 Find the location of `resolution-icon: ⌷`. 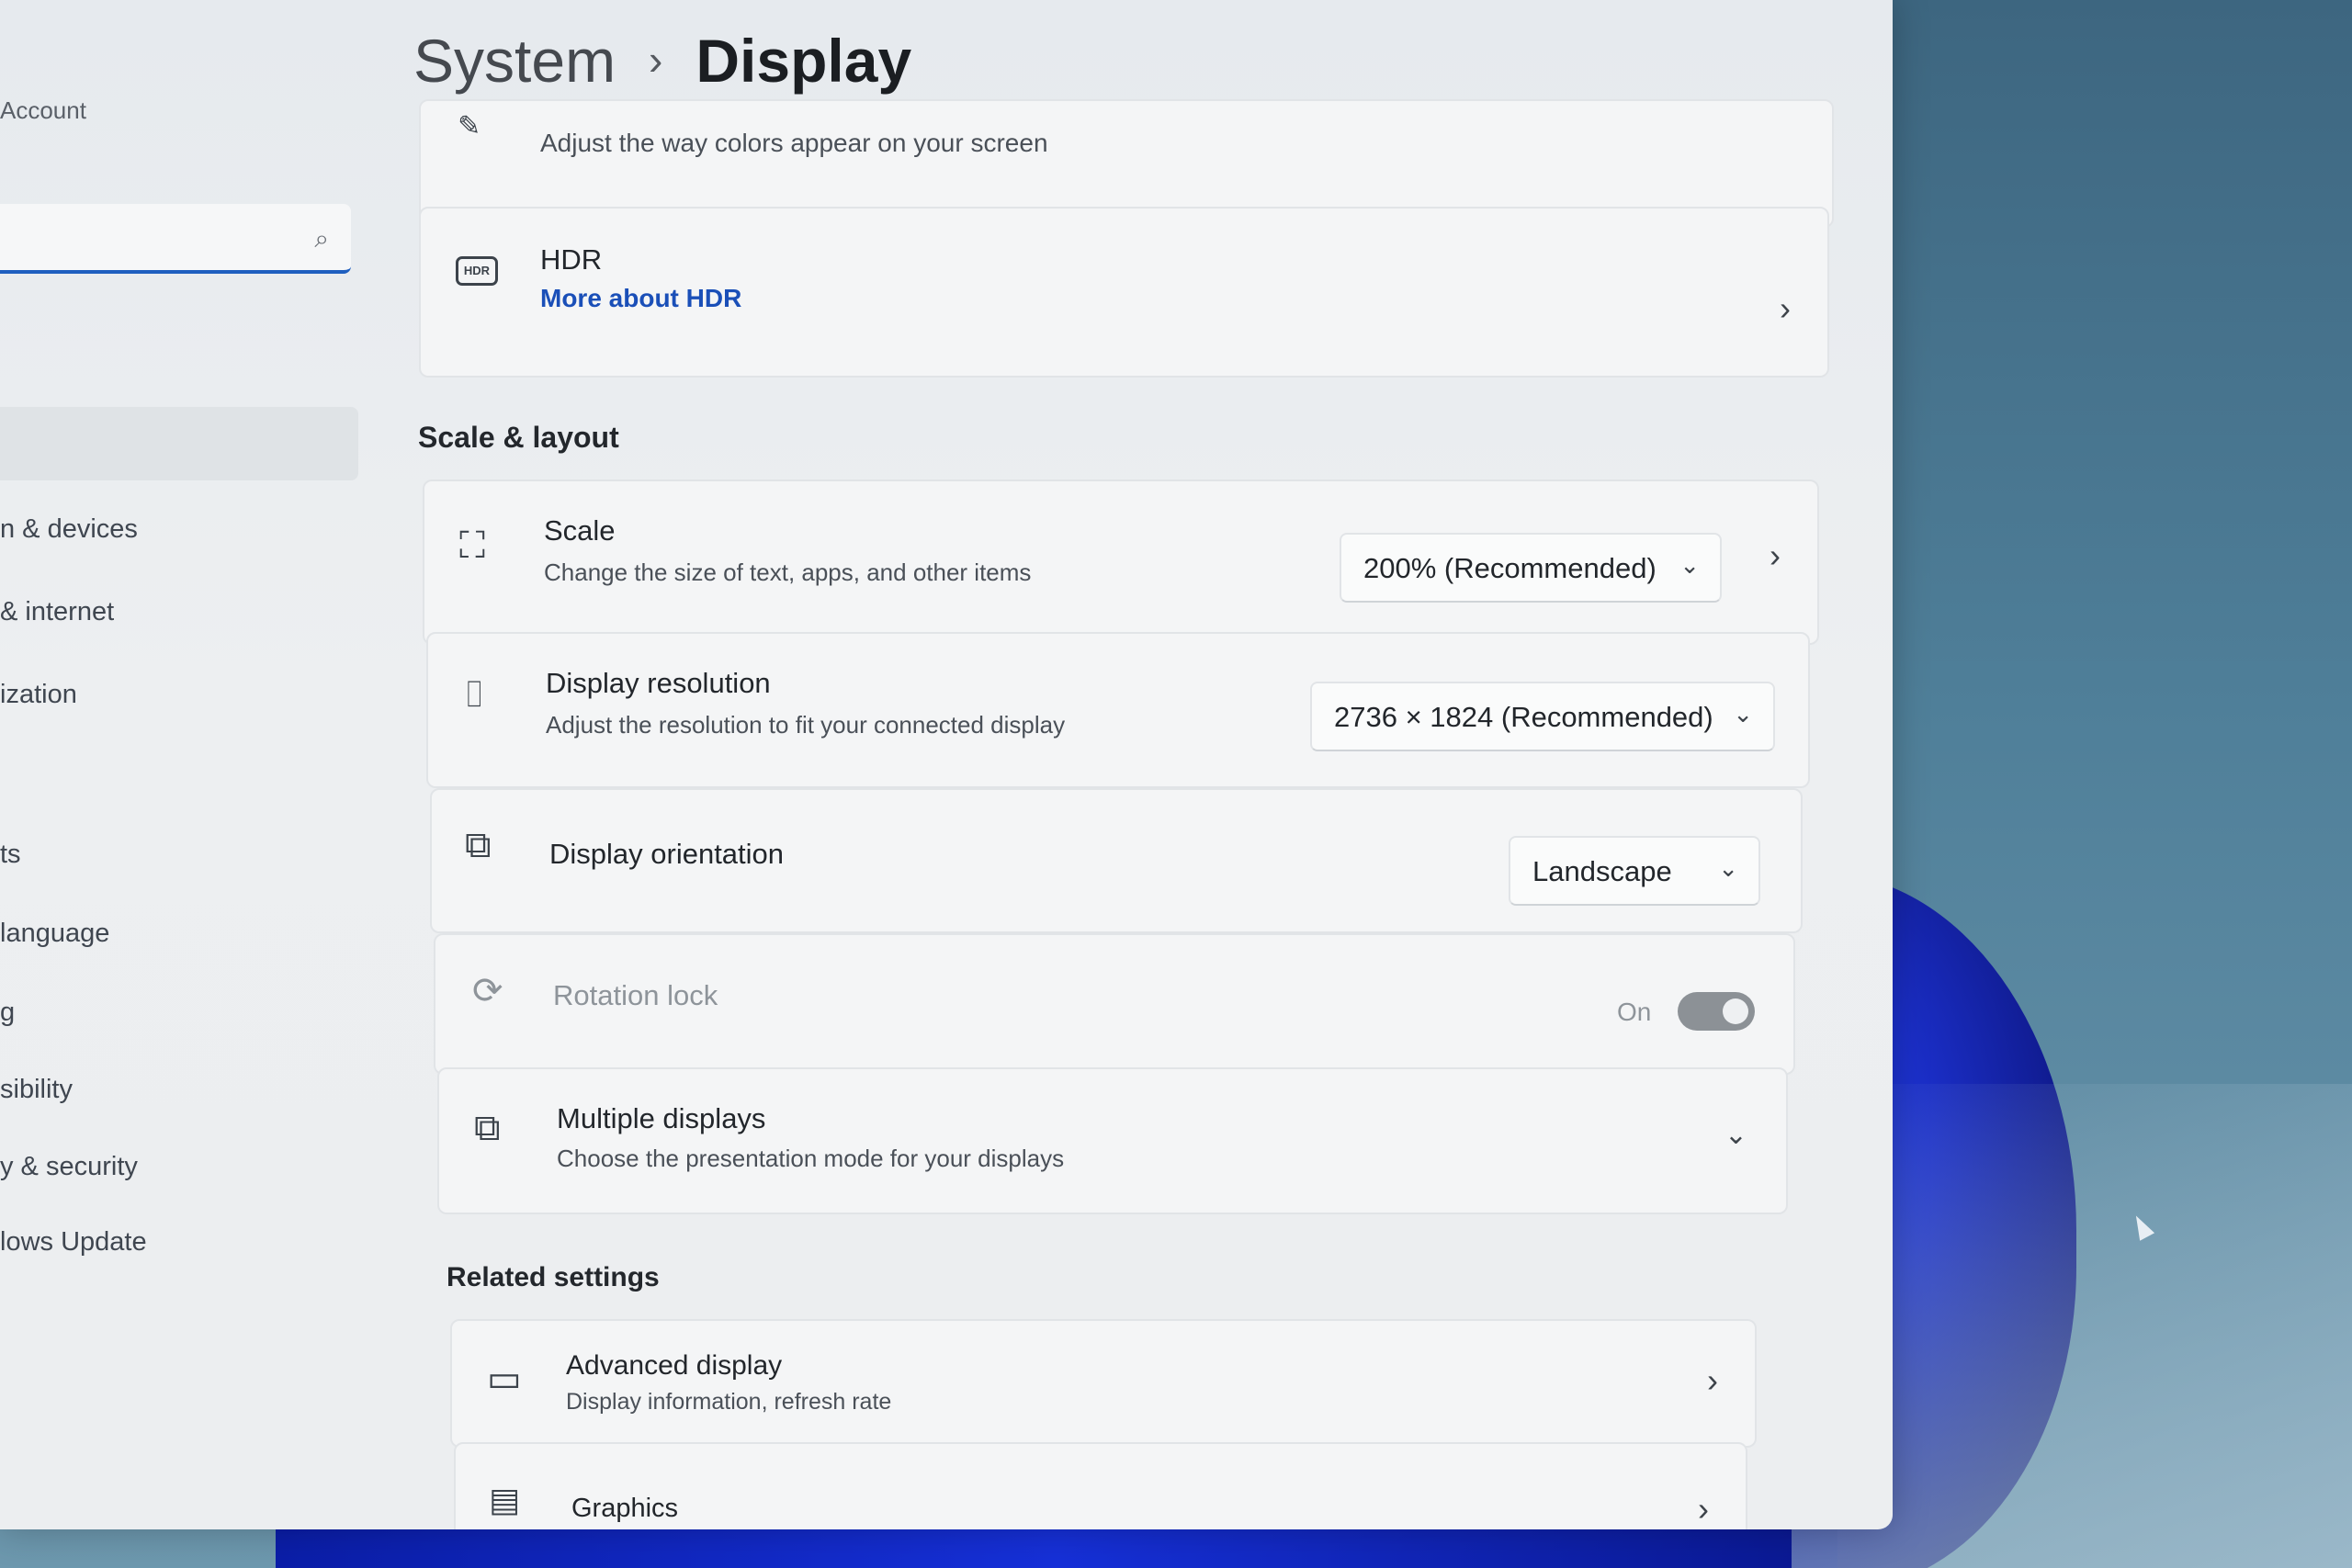

resolution-icon: ⌷ is located at coordinates (474, 694).